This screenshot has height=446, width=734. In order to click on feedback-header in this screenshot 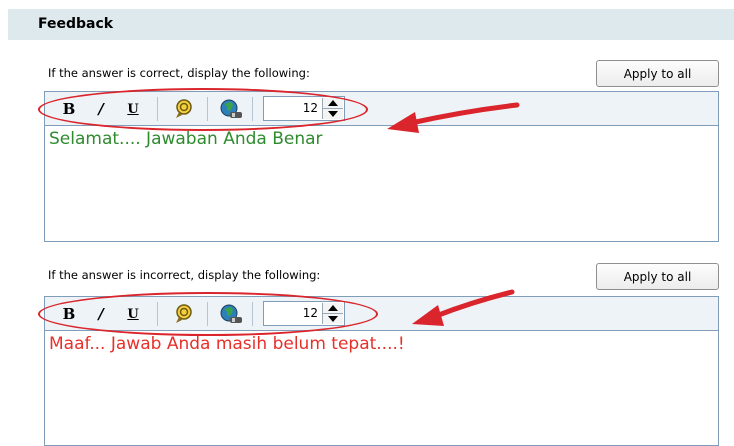, I will do `click(371, 24)`.